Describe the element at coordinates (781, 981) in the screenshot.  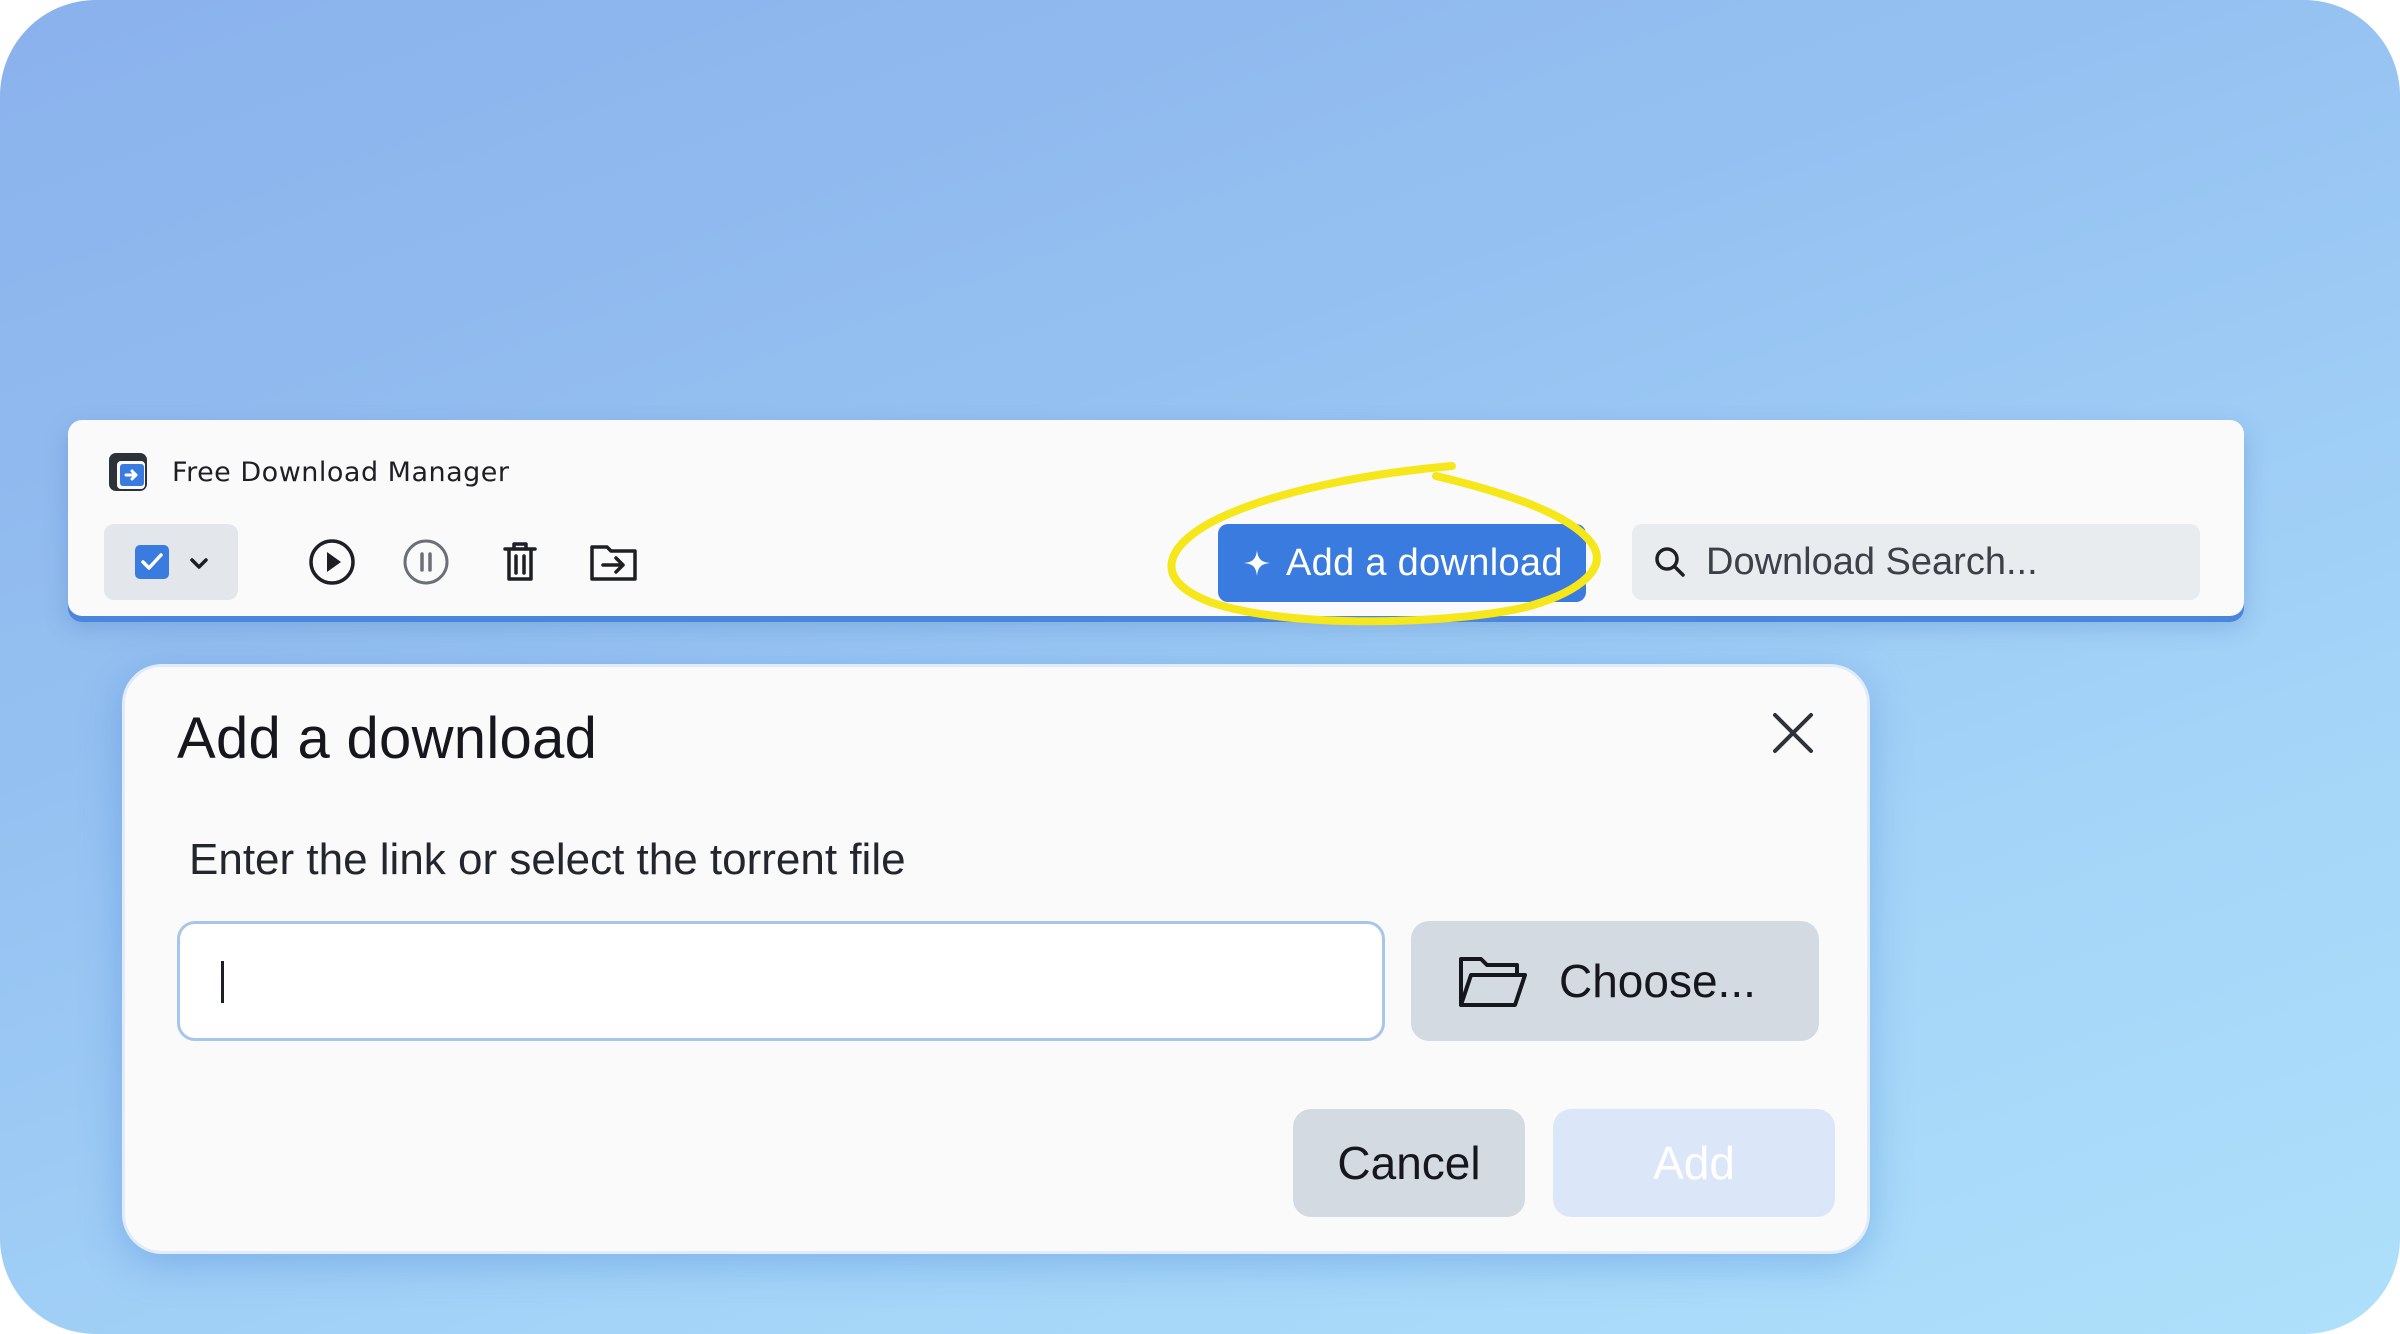
I see `link-input` at that location.